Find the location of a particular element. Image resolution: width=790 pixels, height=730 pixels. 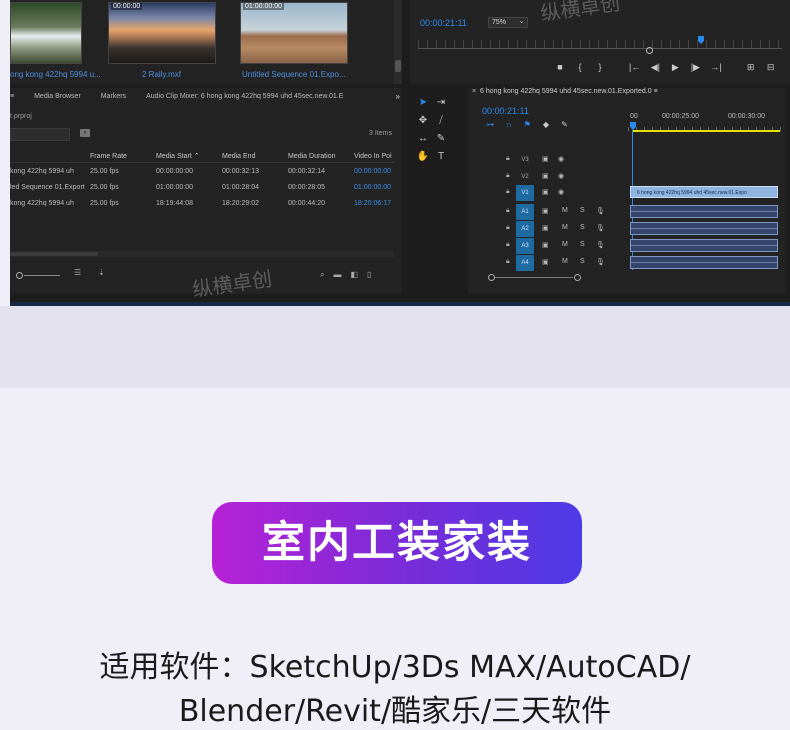

settings-wrench-icon: ✎ is located at coordinates (564, 124).